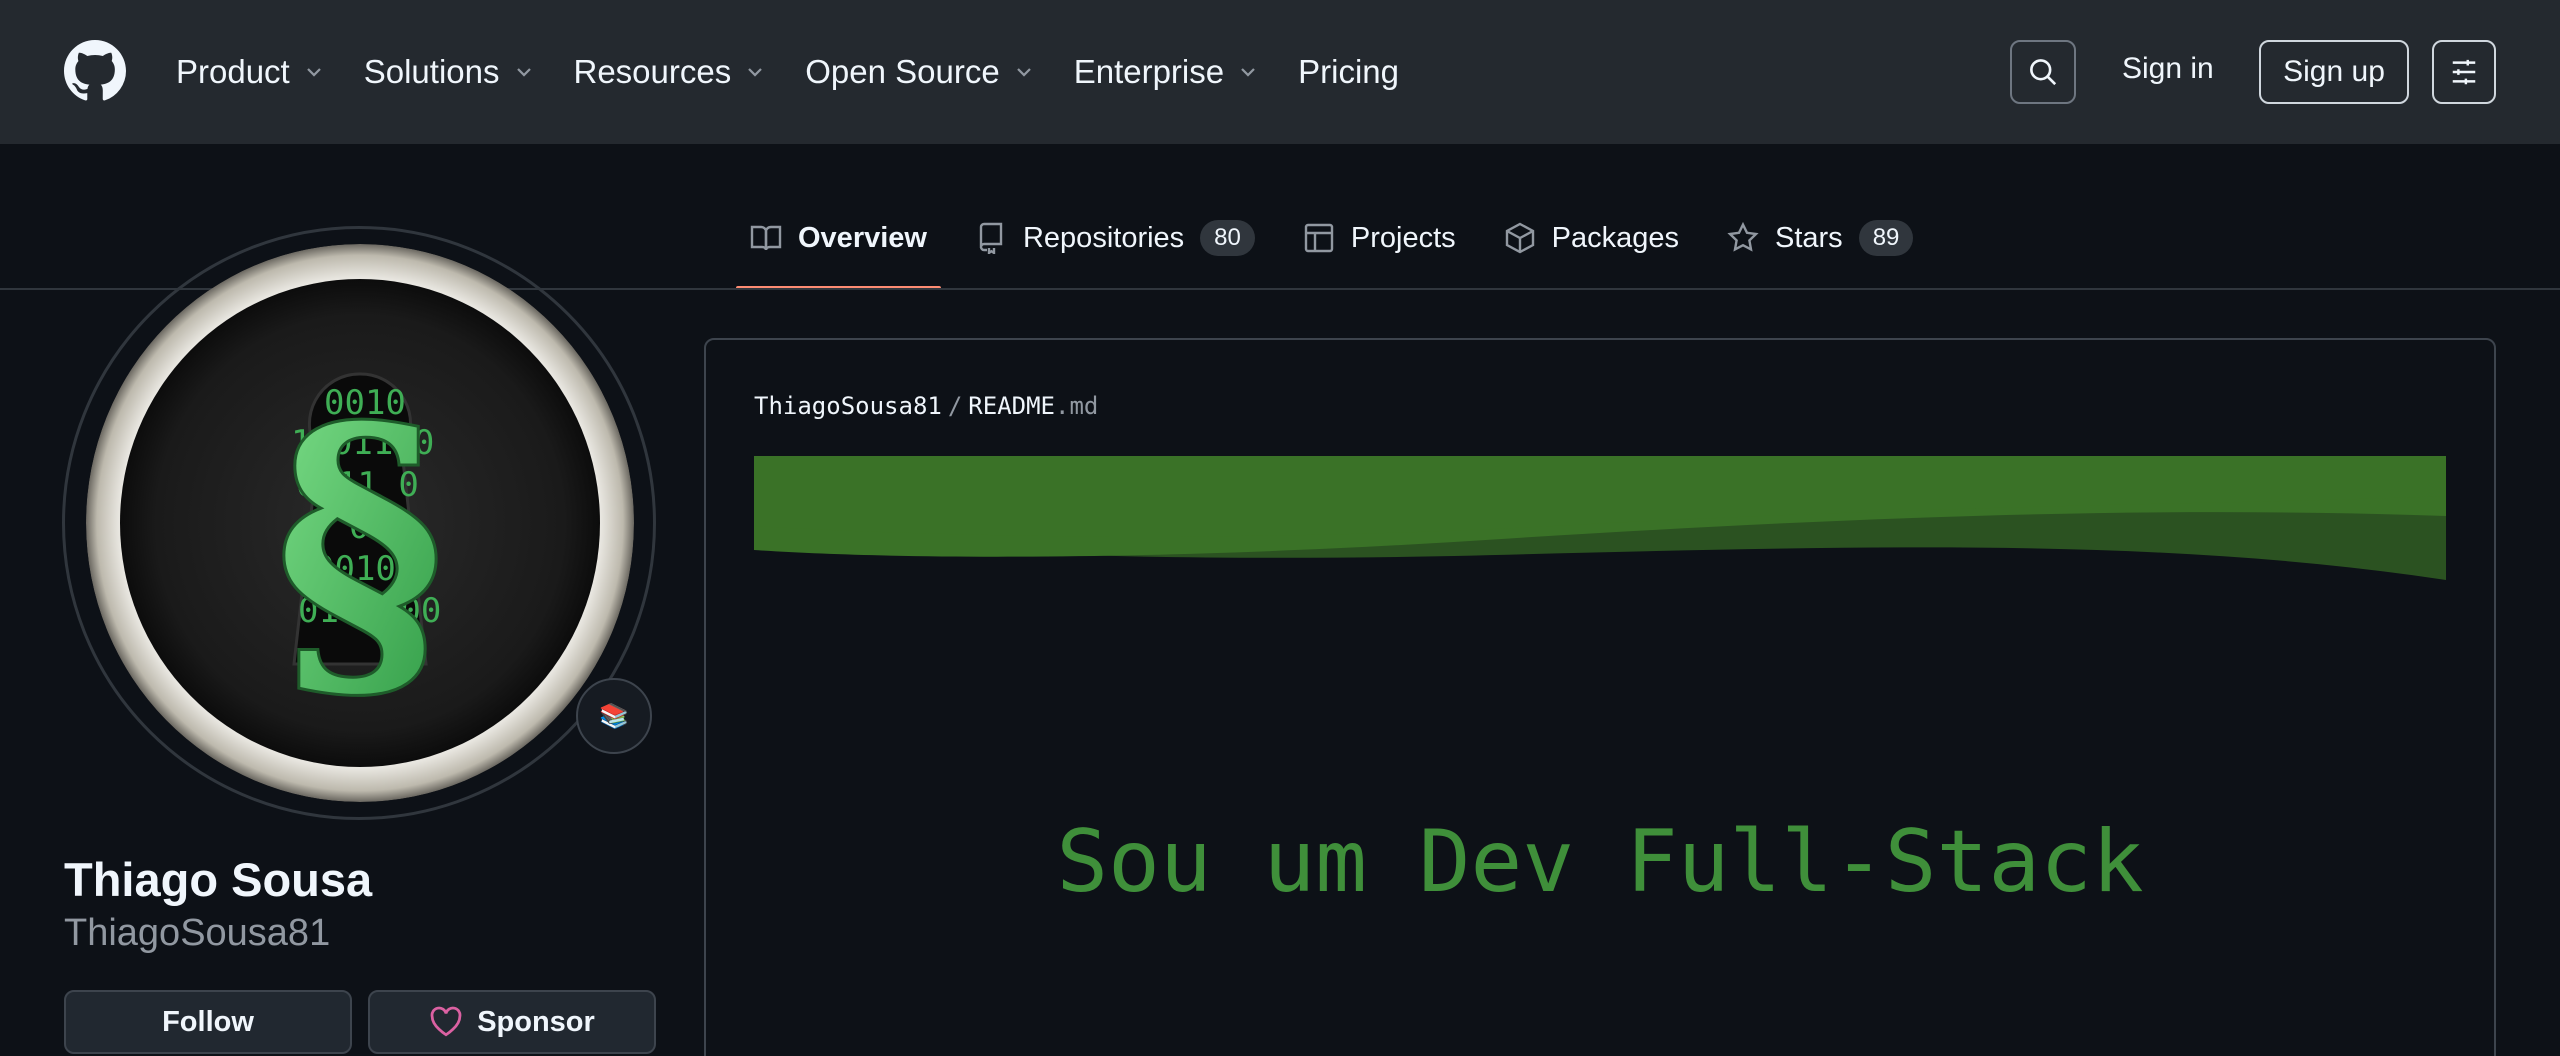 The image size is (2560, 1056). I want to click on book-icon, so click(766, 238).